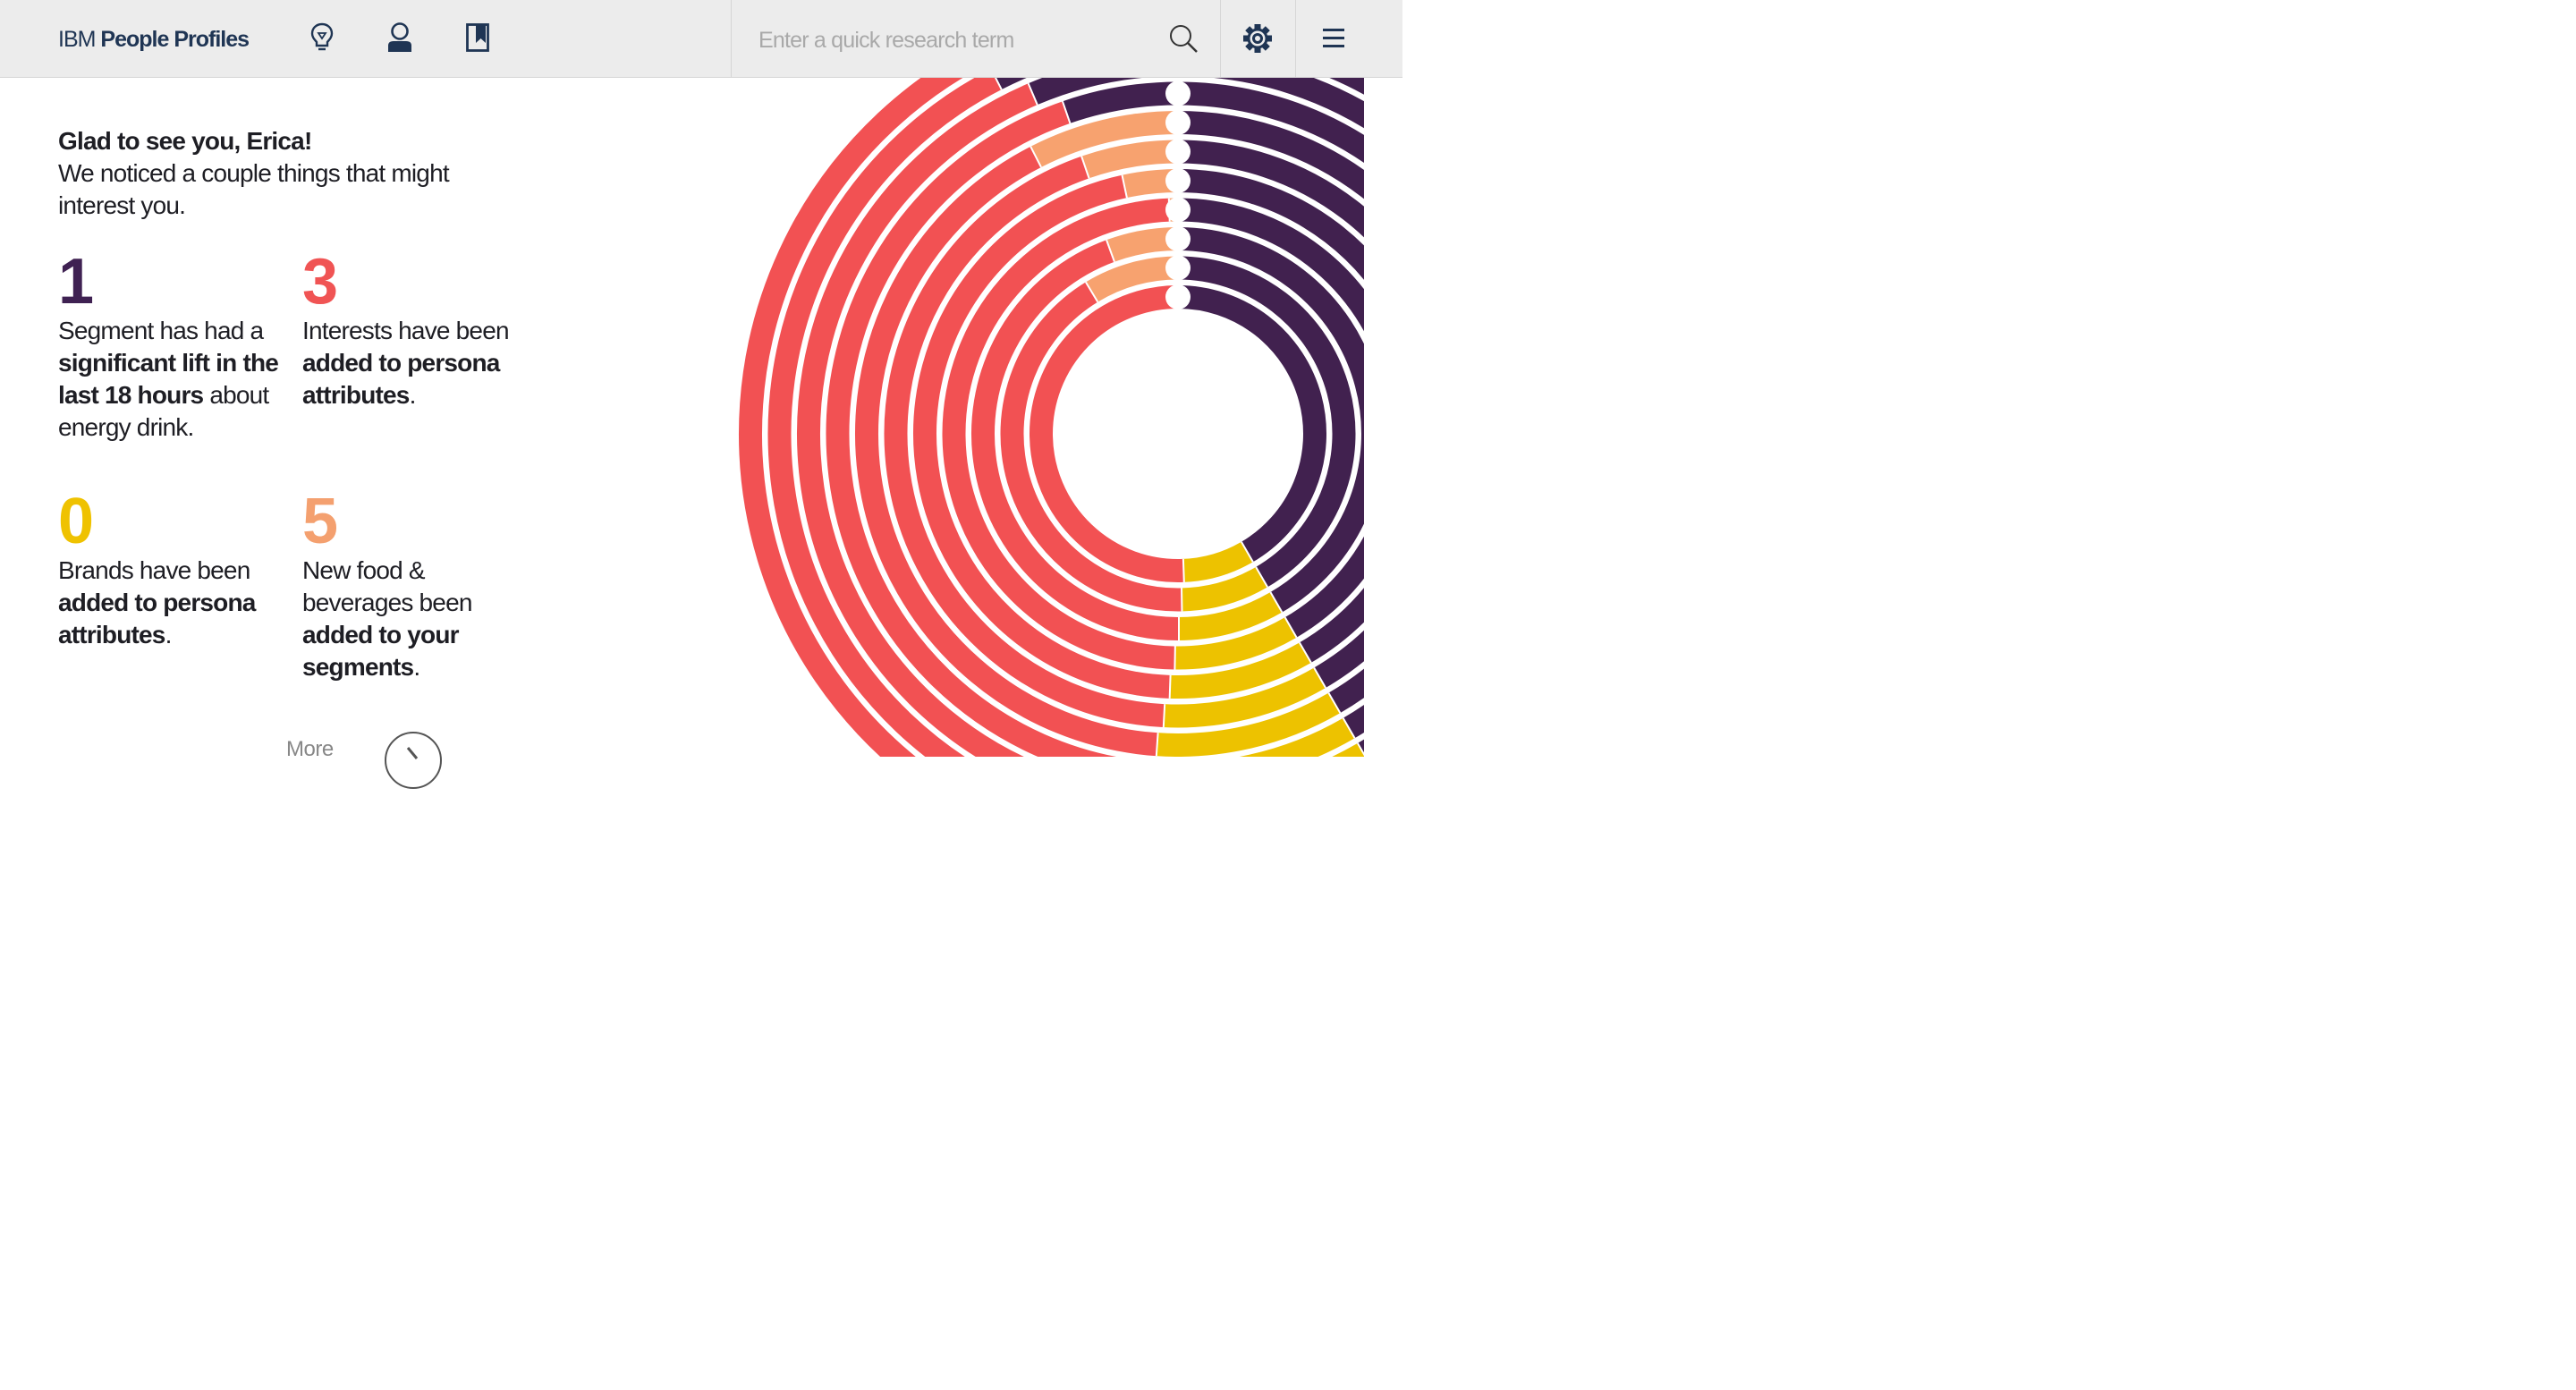  I want to click on search-box, so click(976, 38).